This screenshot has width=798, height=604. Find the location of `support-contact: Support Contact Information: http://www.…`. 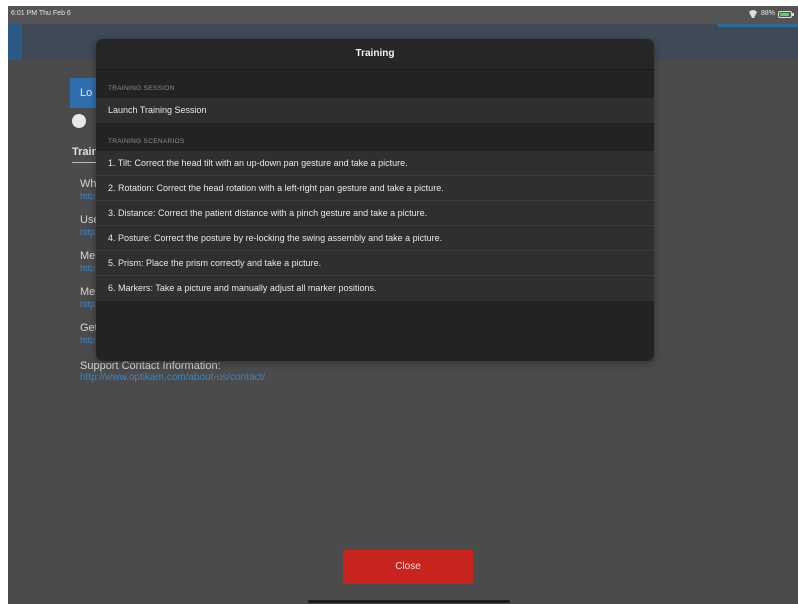

support-contact: Support Contact Information: http://www.… is located at coordinates (172, 372).